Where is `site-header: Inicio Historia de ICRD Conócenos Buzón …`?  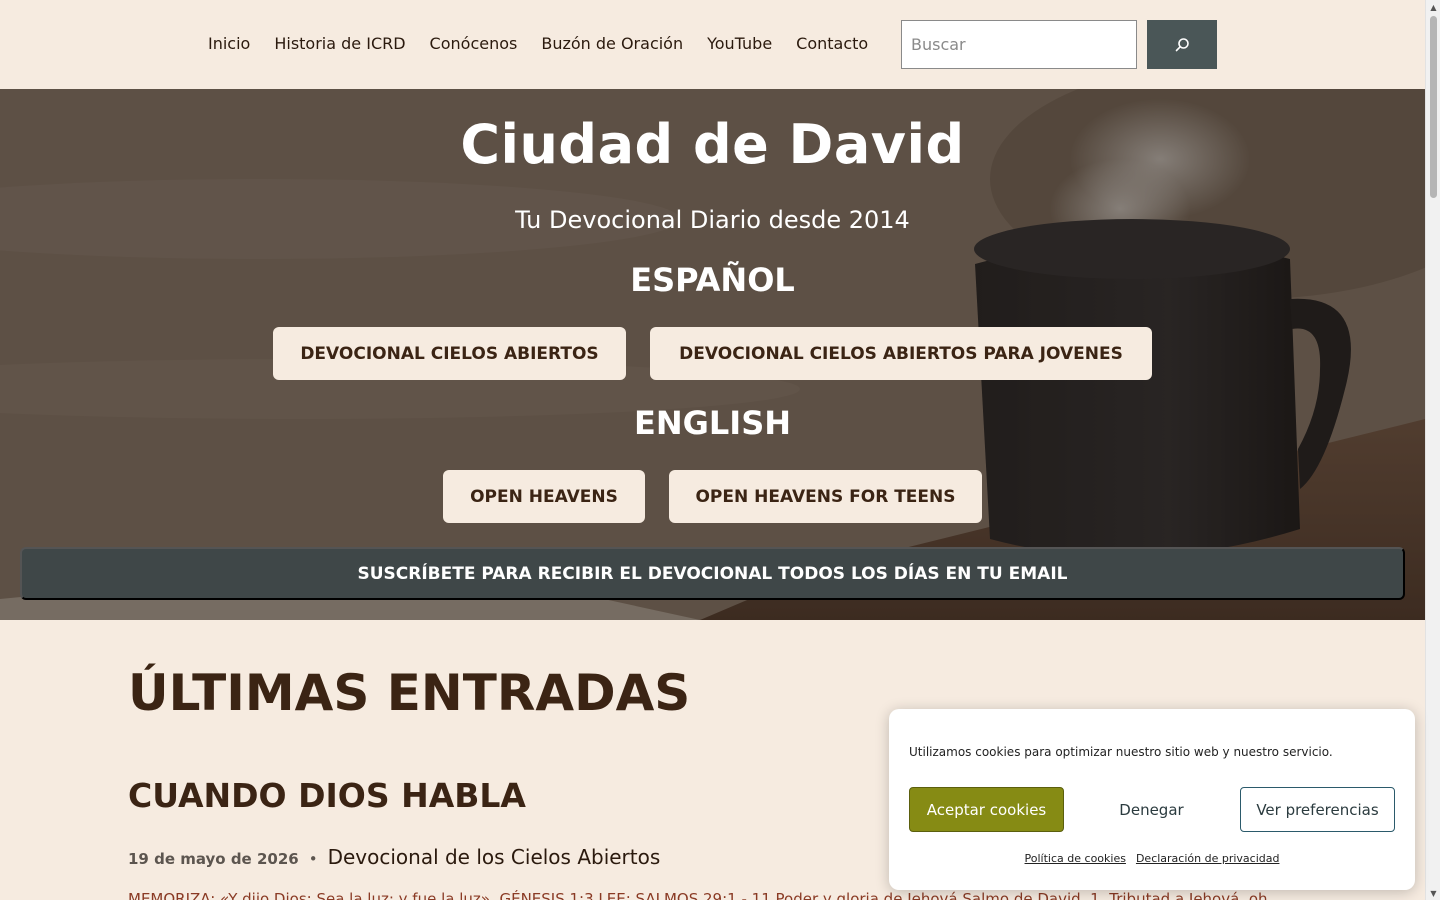 site-header: Inicio Historia de ICRD Conócenos Buzón … is located at coordinates (712, 44).